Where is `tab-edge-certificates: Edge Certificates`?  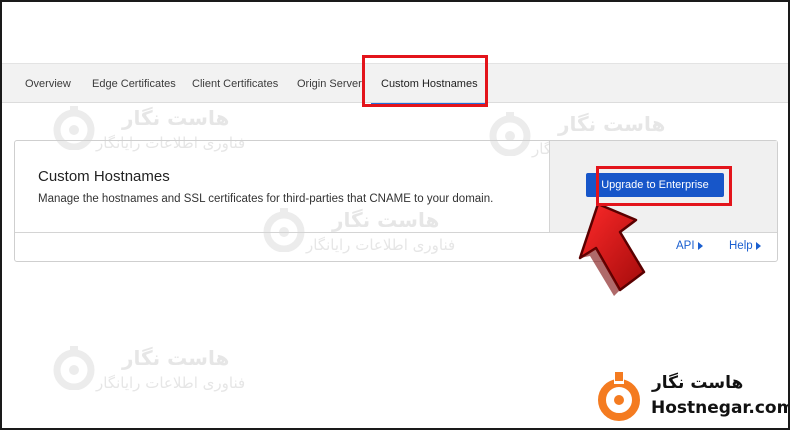
tab-edge-certificates: Edge Certificates is located at coordinates (134, 84).